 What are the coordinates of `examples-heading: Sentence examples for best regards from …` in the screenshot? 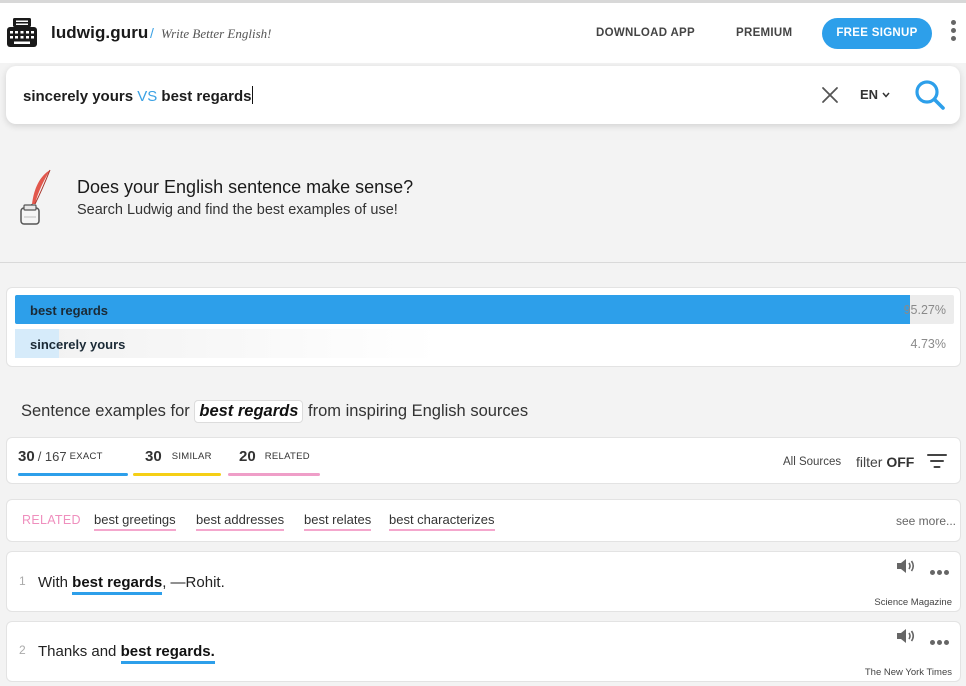 It's located at (274, 411).